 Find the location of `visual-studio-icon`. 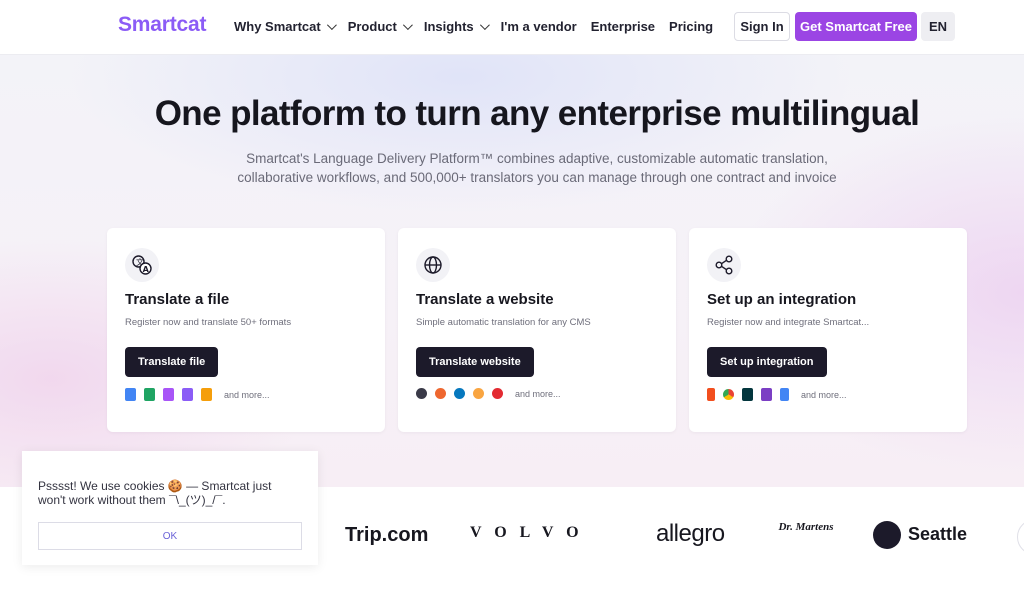

visual-studio-icon is located at coordinates (766, 394).